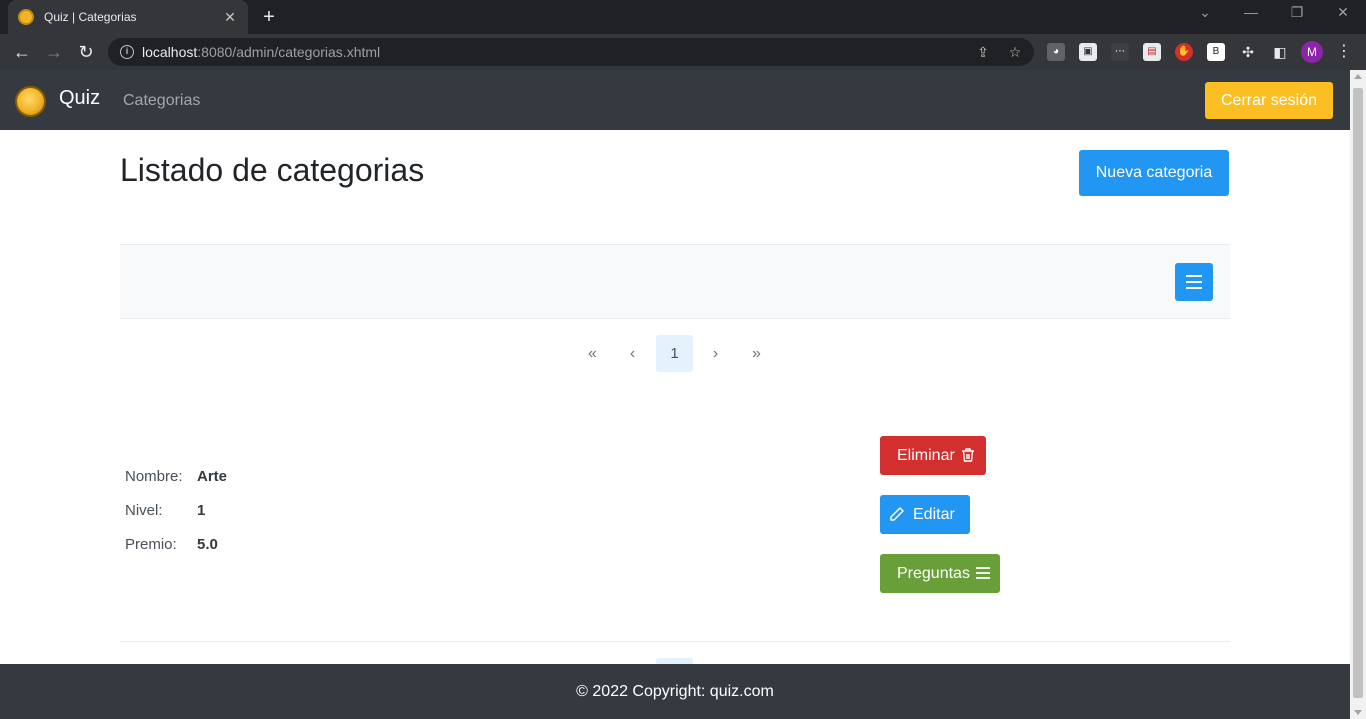  I want to click on extension-reader-icon: ▣, so click(1088, 52).